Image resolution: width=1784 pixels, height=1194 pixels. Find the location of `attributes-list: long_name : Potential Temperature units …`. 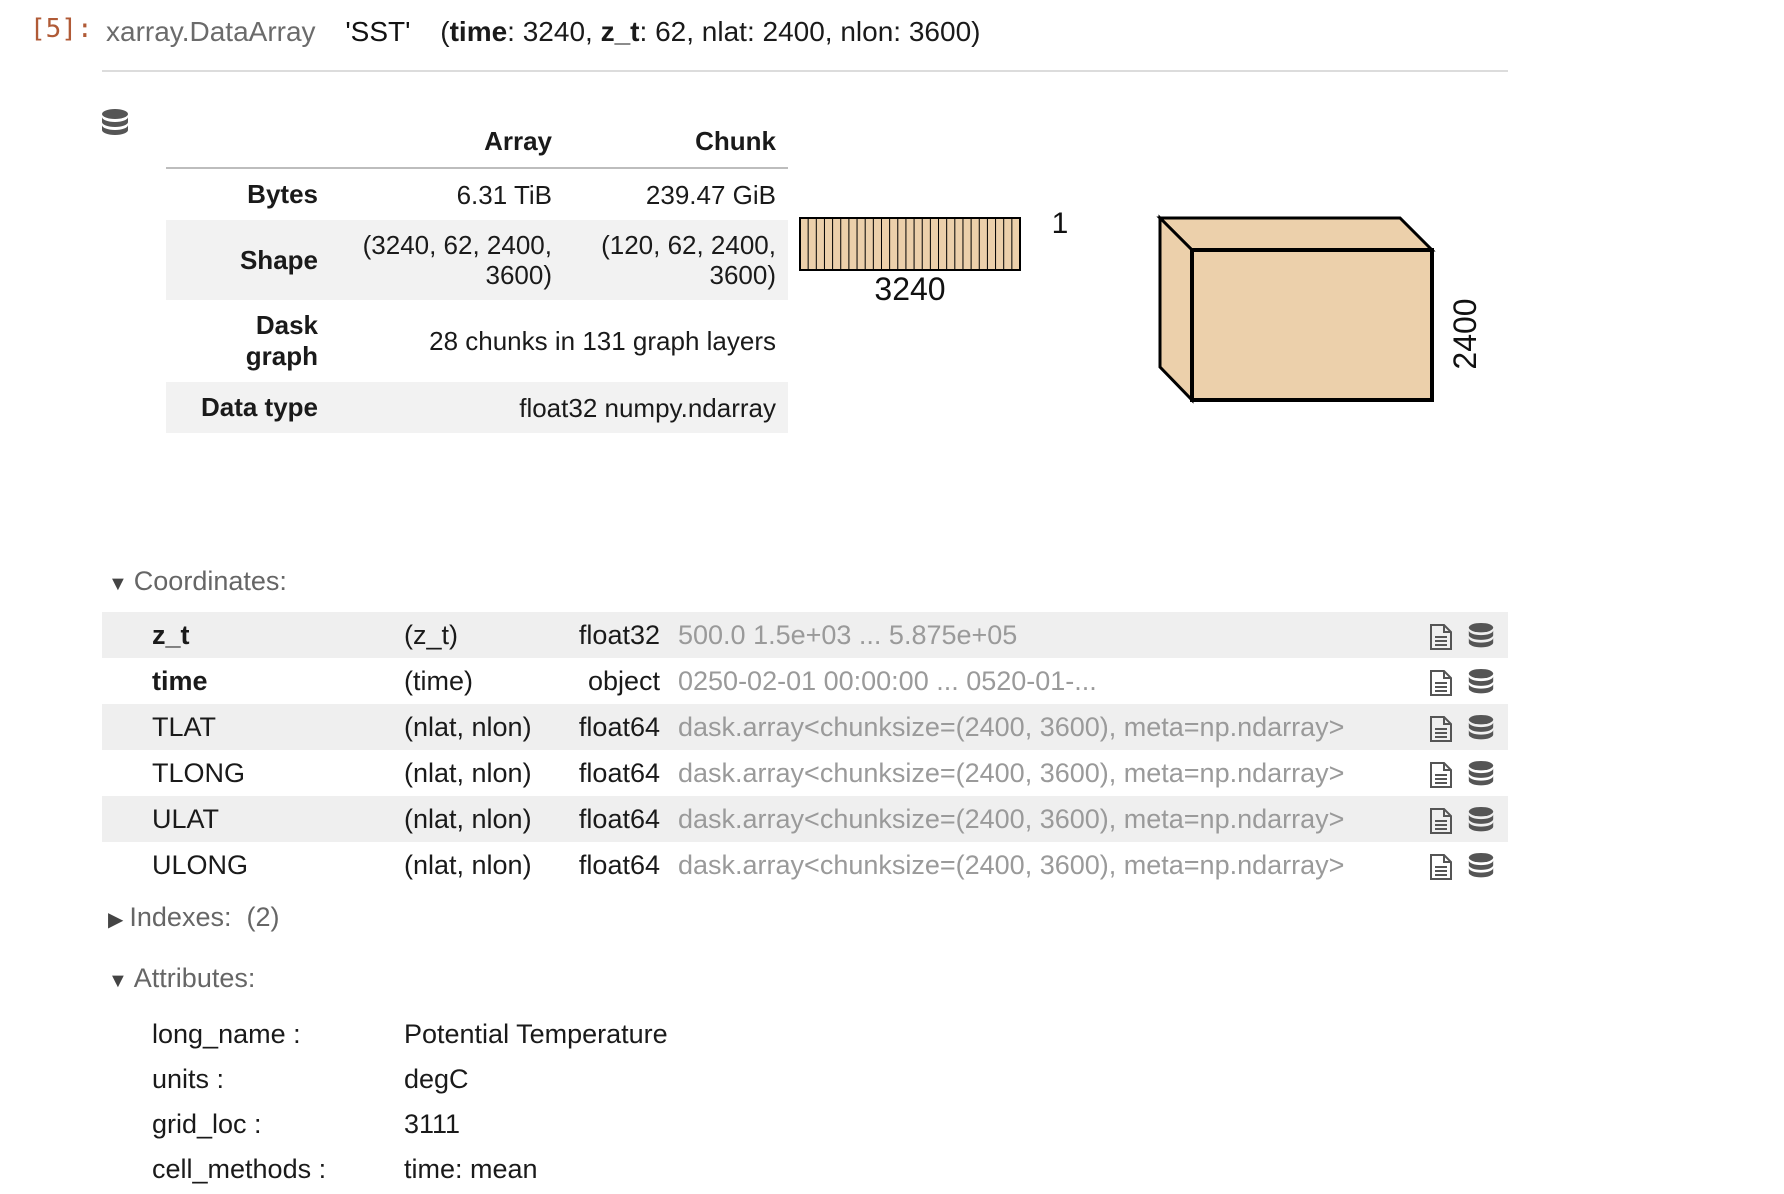

attributes-list: long_name : Potential Temperature units … is located at coordinates (602, 1102).